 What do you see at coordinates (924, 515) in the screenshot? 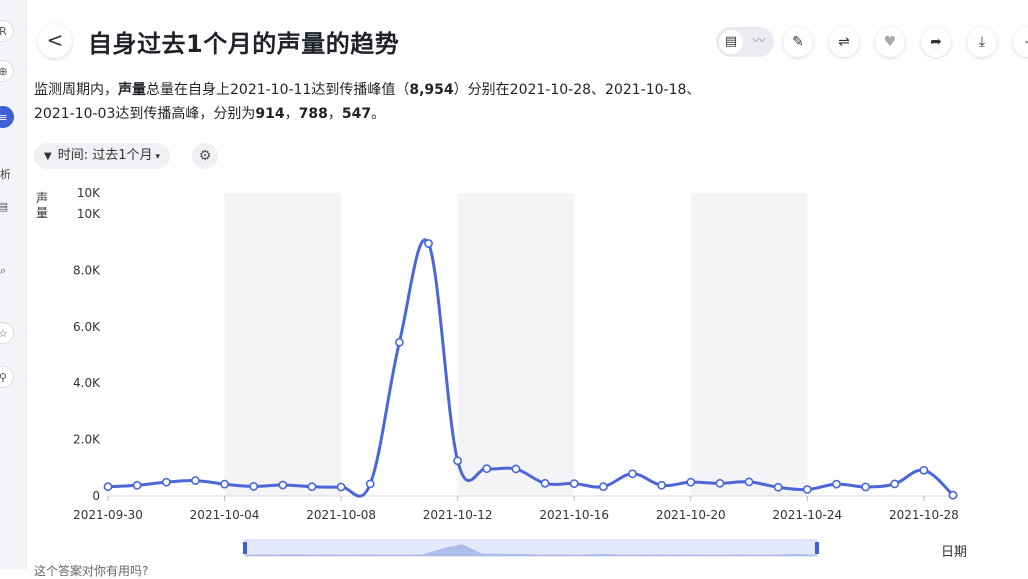
I see `x-tick-label: 2021-10-28` at bounding box center [924, 515].